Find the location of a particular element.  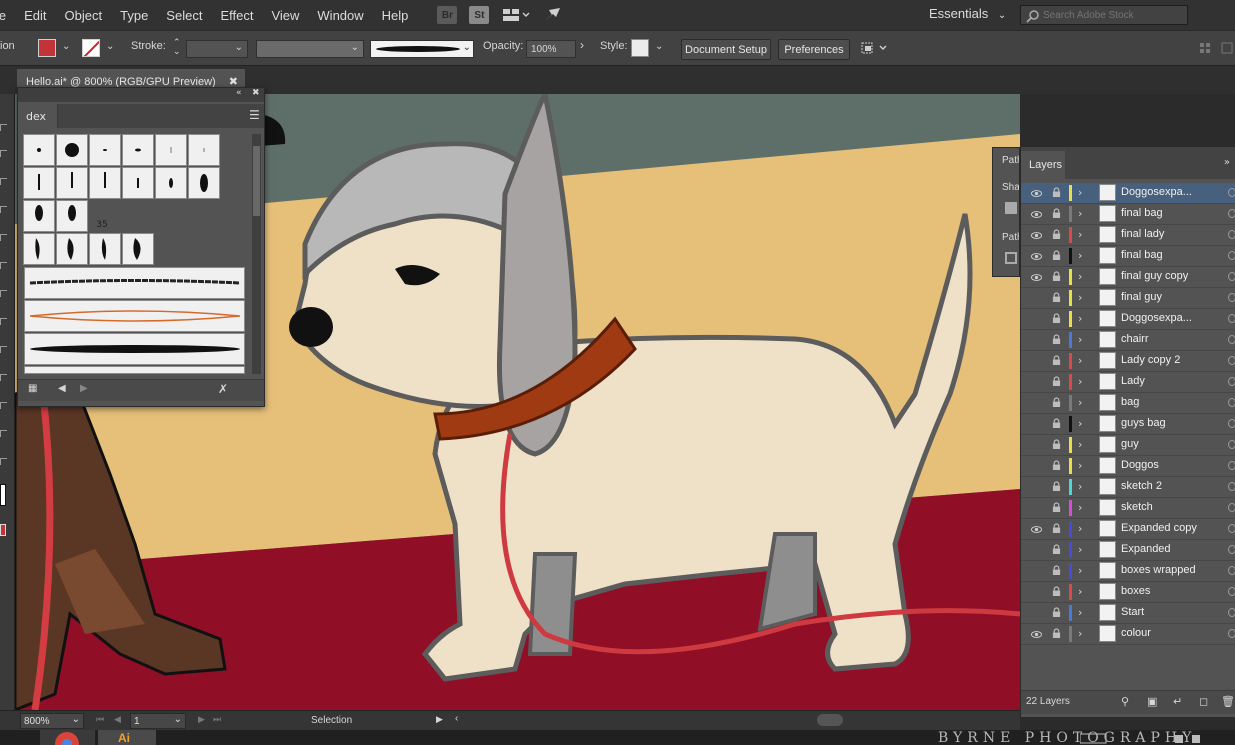

layer-row: › boxes is located at coordinates (1128, 592).